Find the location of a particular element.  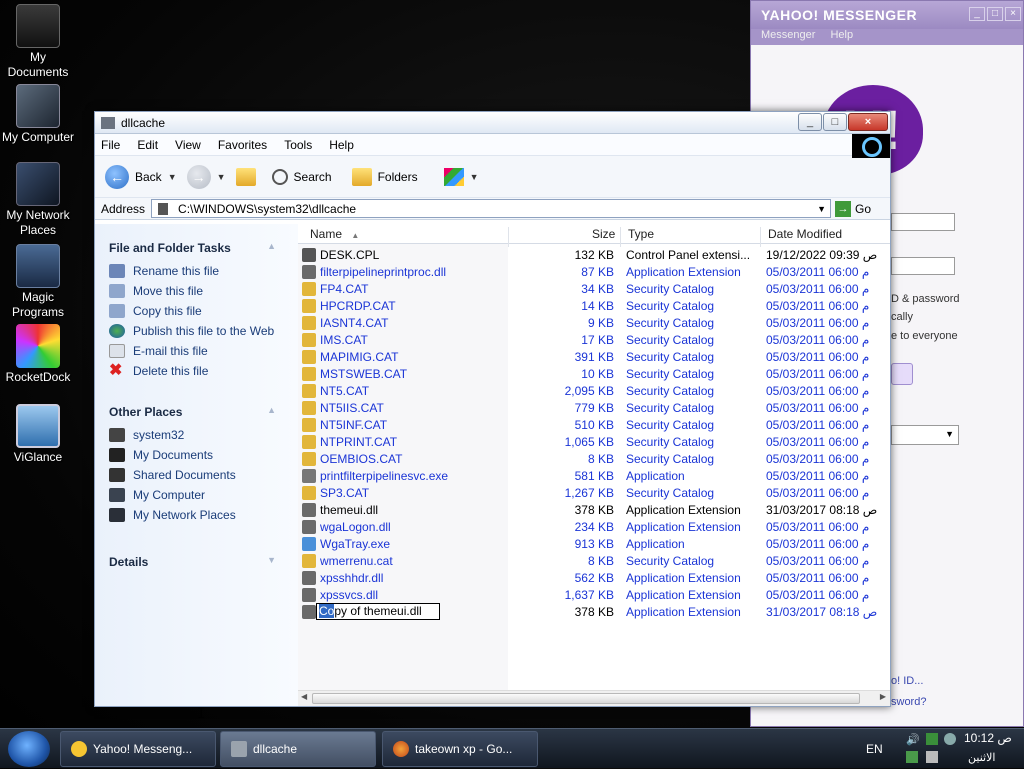

task-copy: Copy this file is located at coordinates (196, 311).